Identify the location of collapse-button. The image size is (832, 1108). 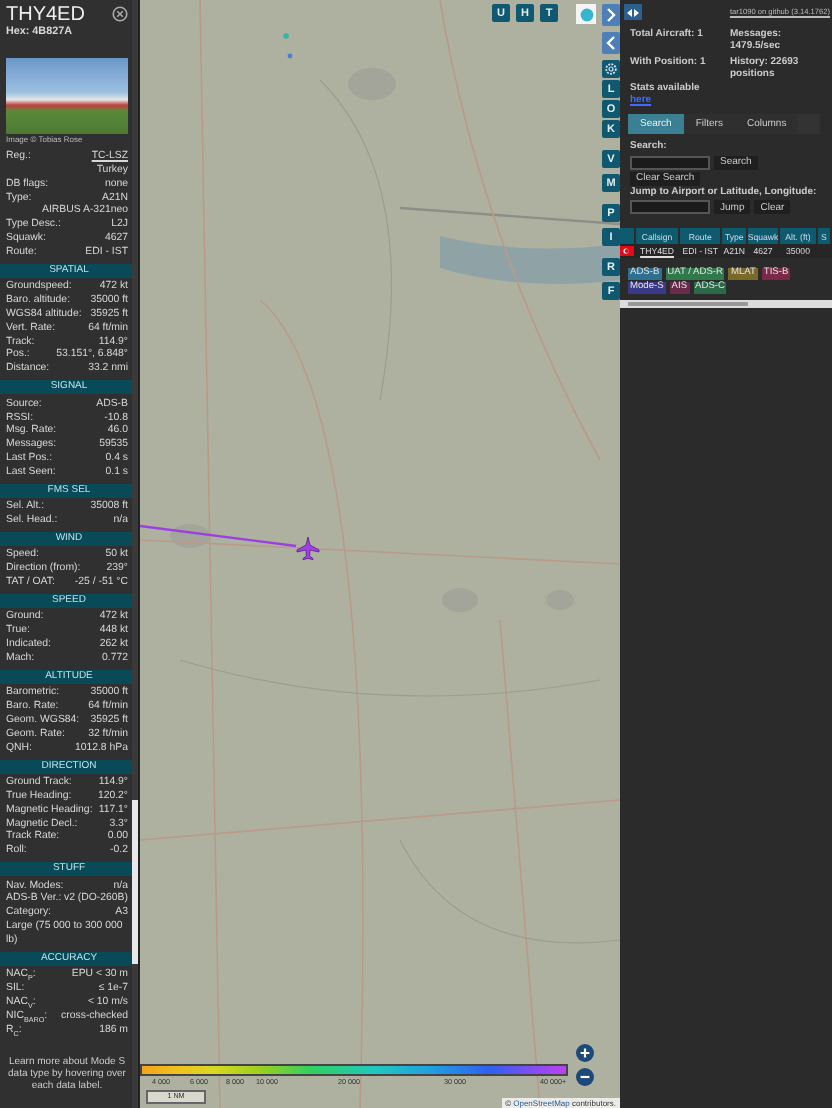
(611, 43).